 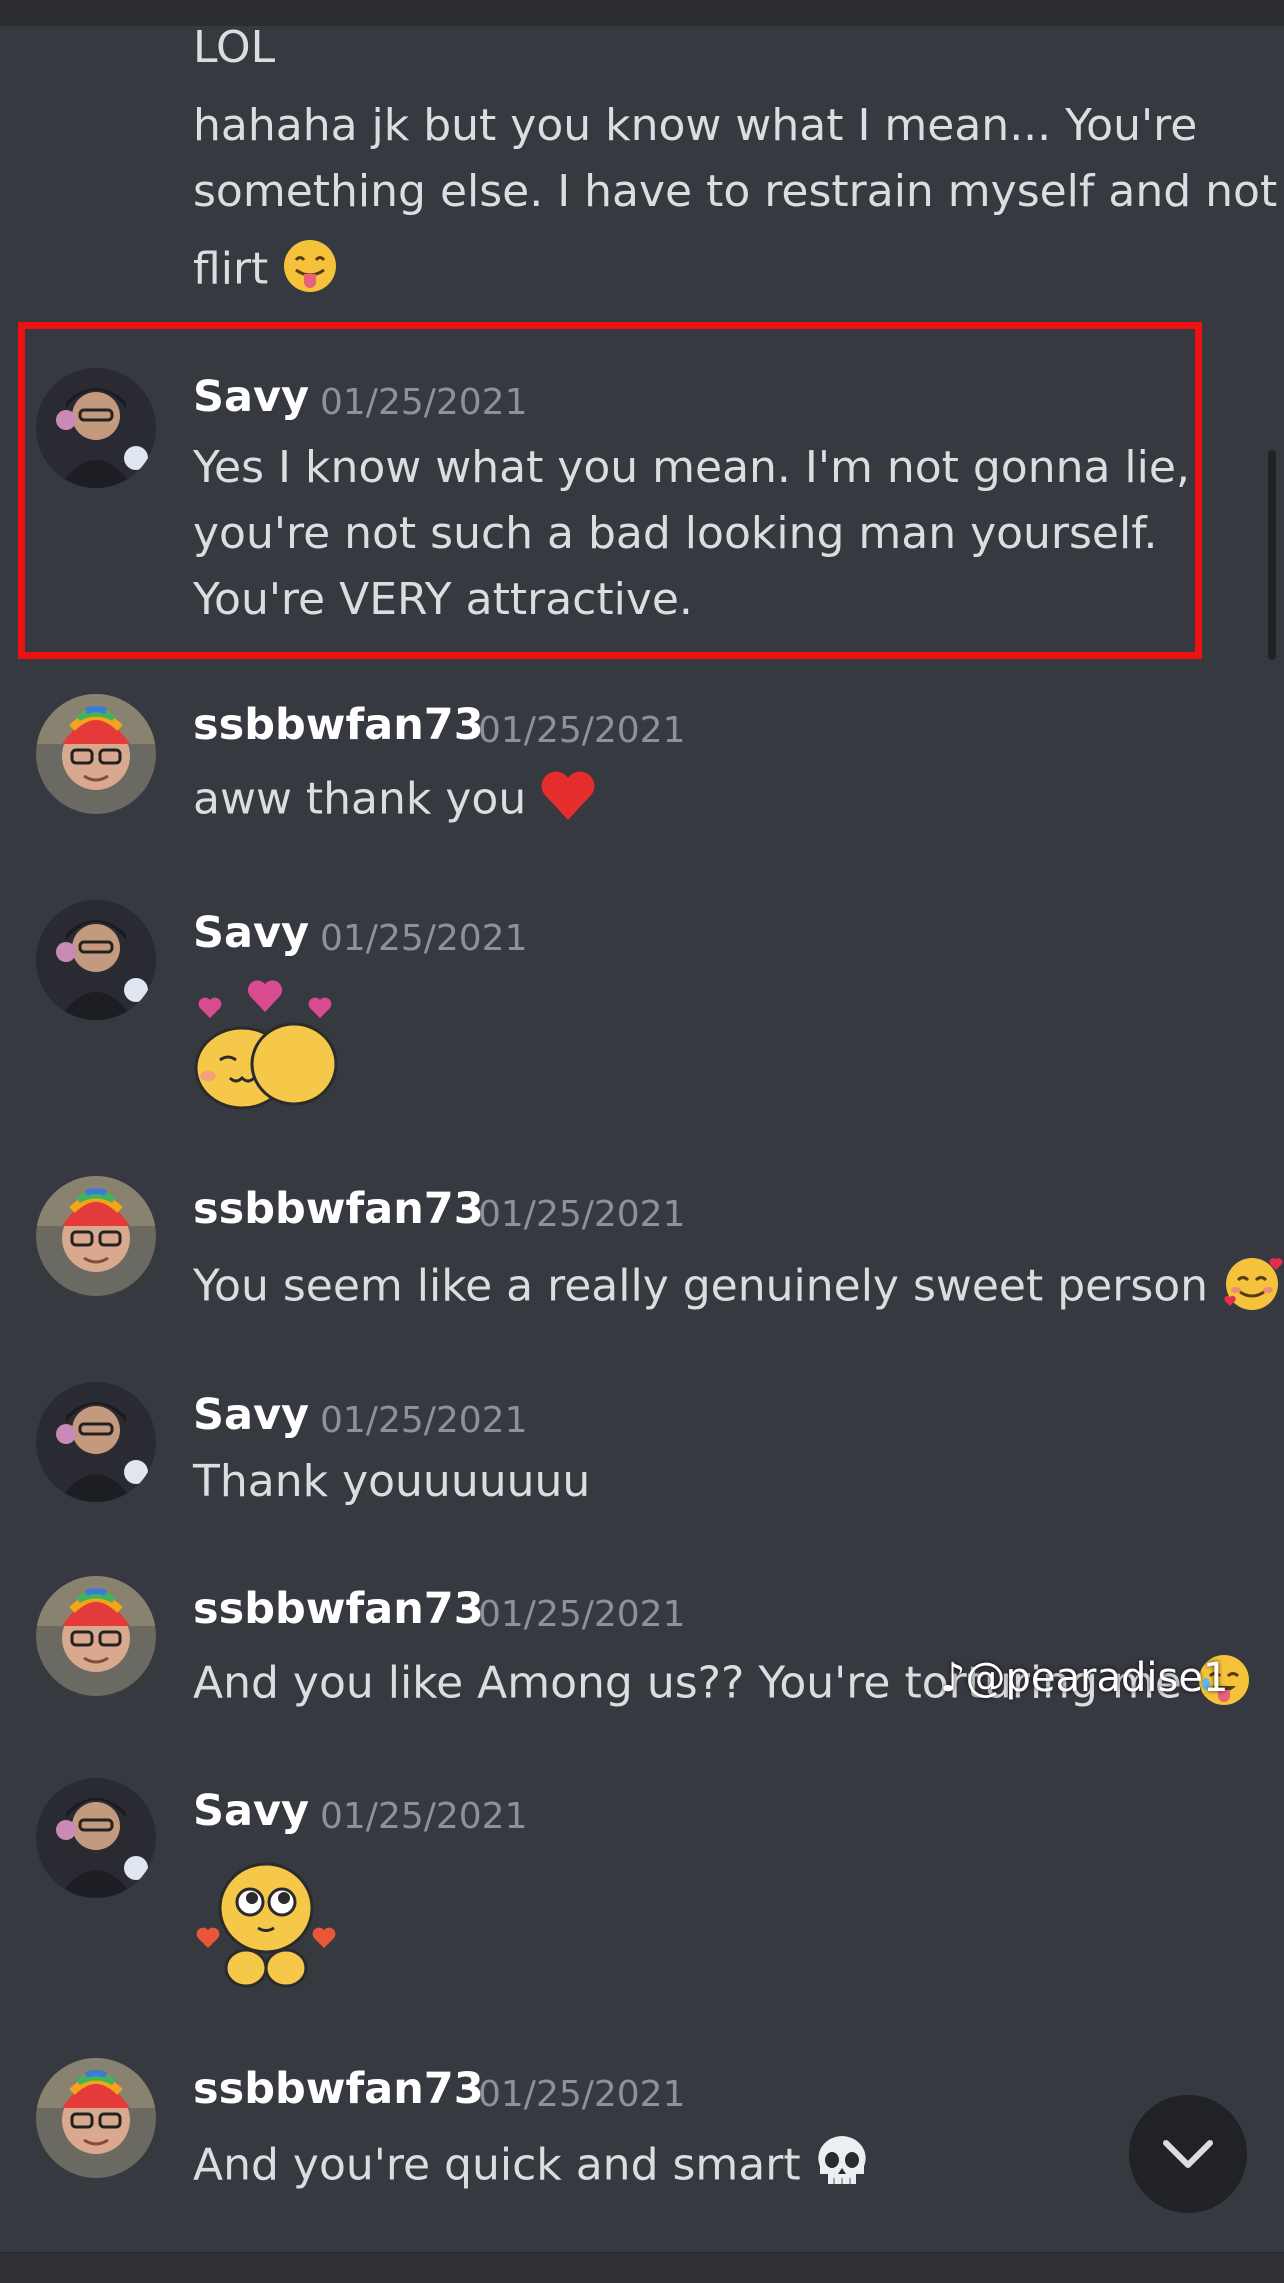 I want to click on message-line: Thank youuuuuuu, so click(x=392, y=1481).